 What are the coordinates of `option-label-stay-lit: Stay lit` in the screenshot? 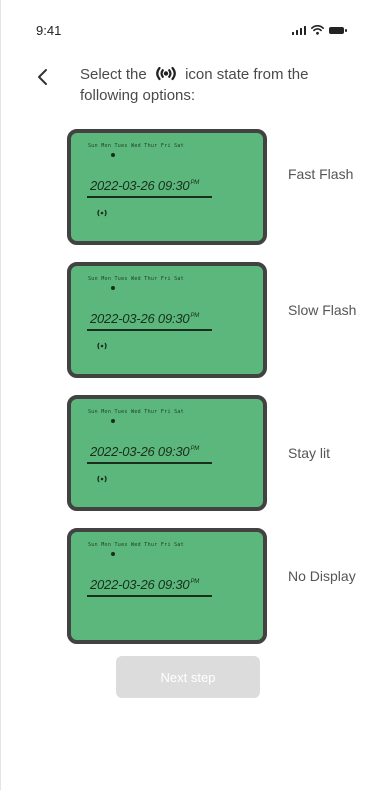 It's located at (323, 453).